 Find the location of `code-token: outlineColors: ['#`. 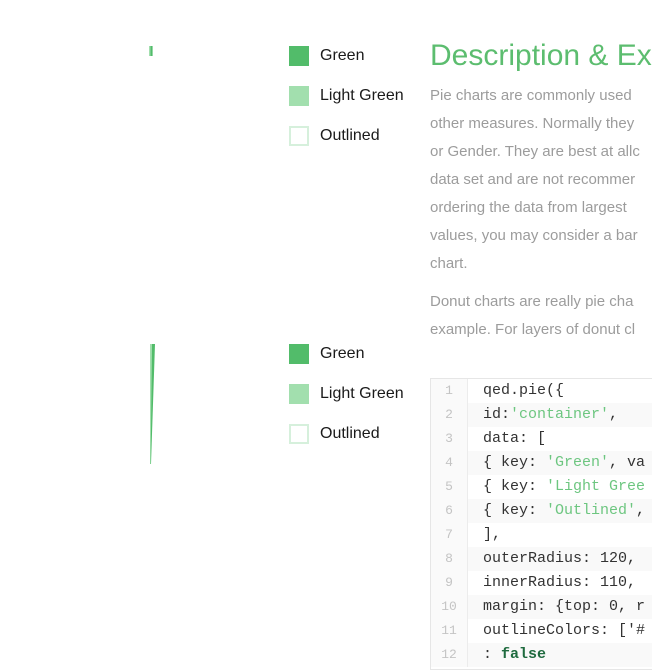

code-token: outlineColors: ['# is located at coordinates (564, 630).